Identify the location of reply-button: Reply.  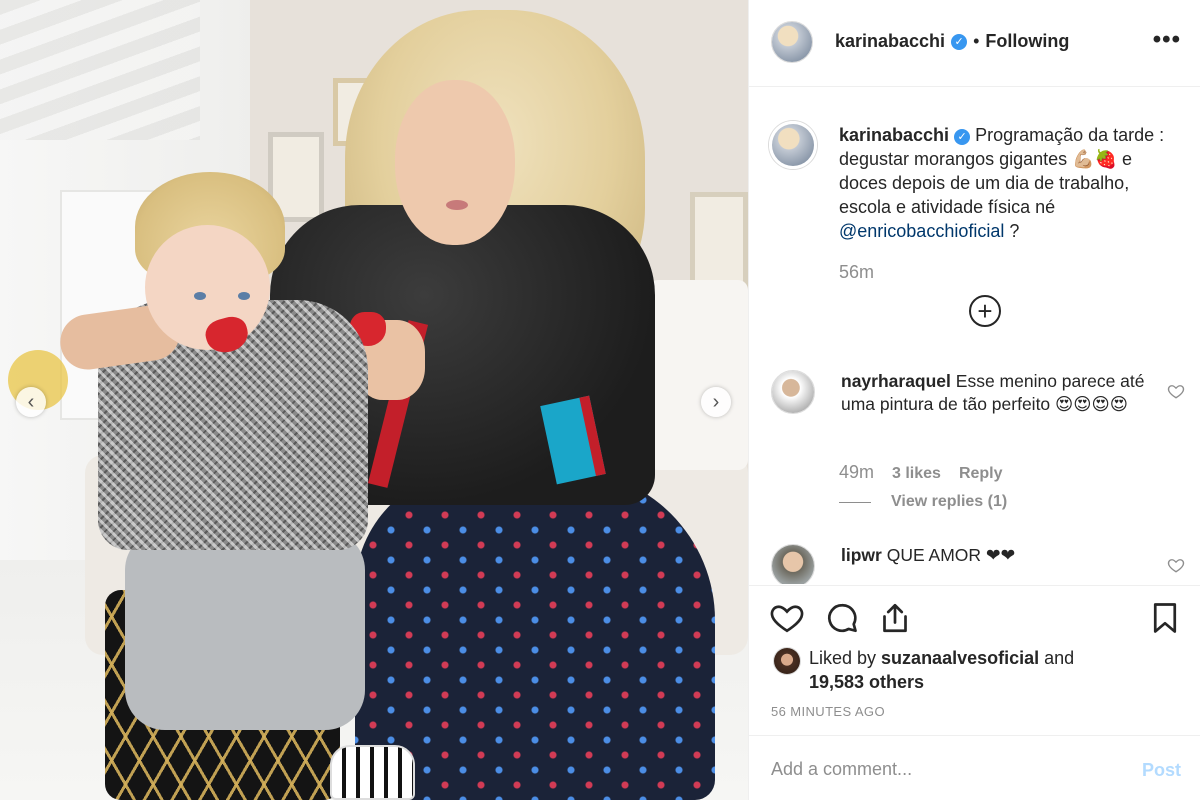
(981, 474).